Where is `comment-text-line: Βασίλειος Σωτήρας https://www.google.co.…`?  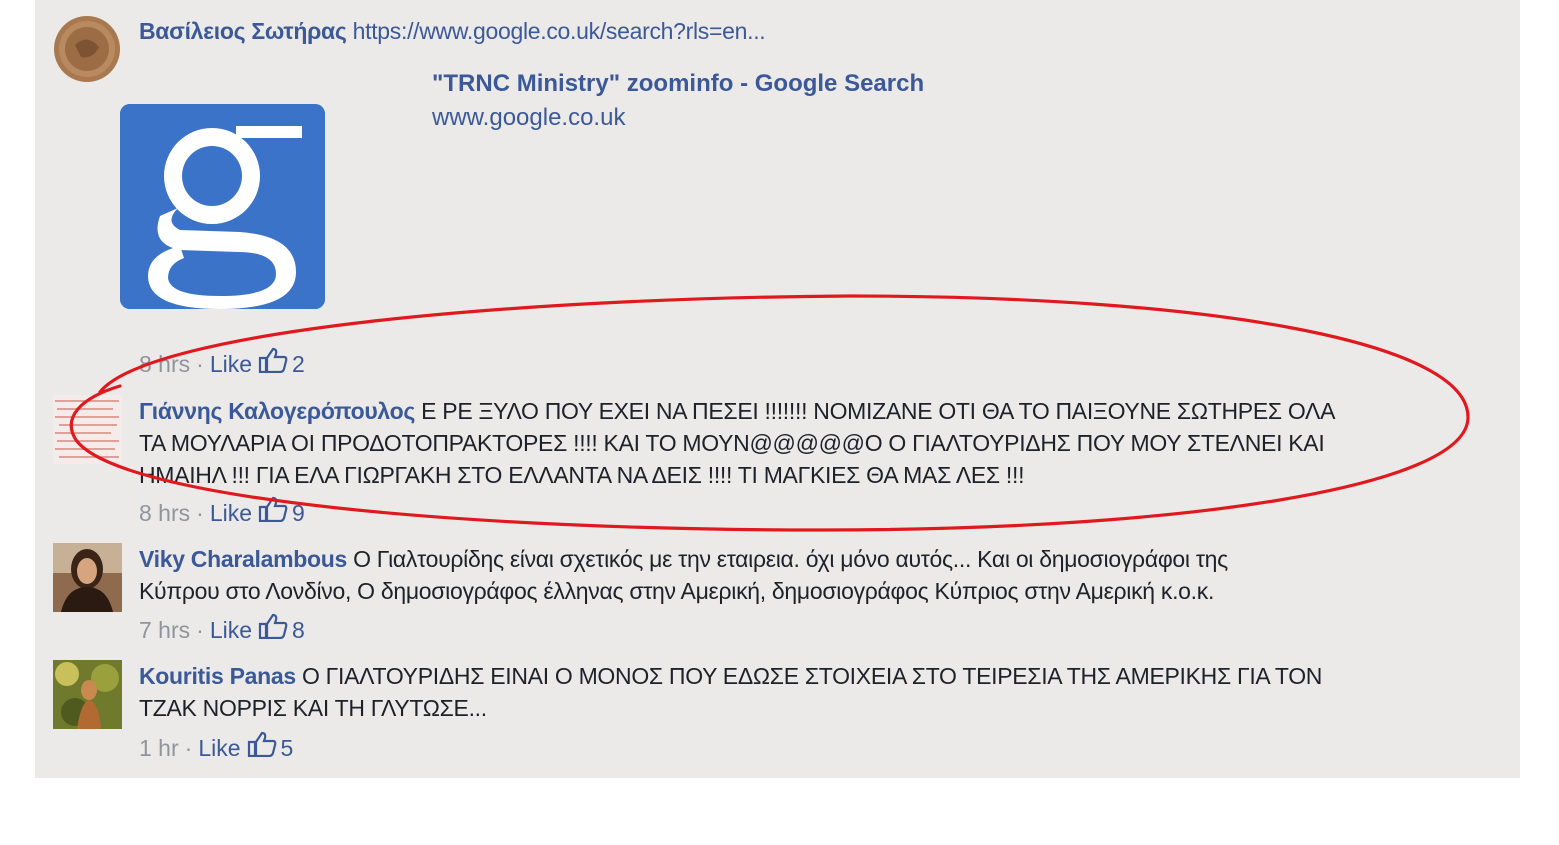 comment-text-line: Βασίλειος Σωτήρας https://www.google.co.… is located at coordinates (452, 31).